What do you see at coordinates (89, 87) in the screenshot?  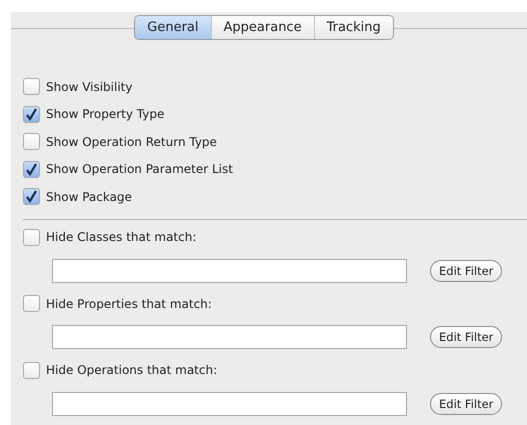 I see `checkbox-label: Show Visibility` at bounding box center [89, 87].